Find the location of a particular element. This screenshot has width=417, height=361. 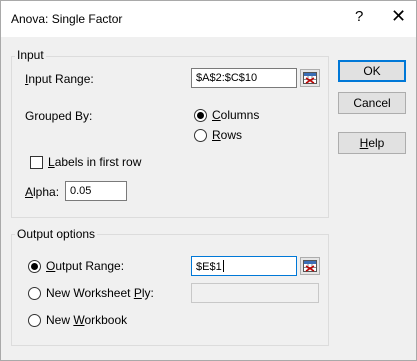

new-workbook-radio is located at coordinates (34, 320).